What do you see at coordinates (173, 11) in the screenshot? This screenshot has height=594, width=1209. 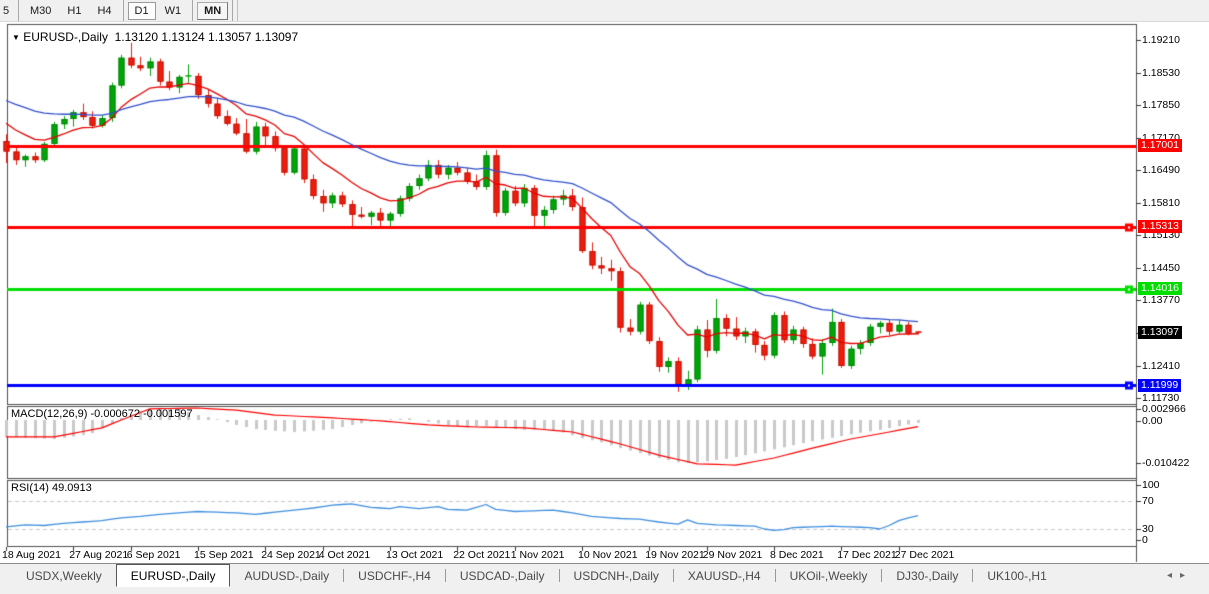 I see `timeframe-button-w1: W1` at bounding box center [173, 11].